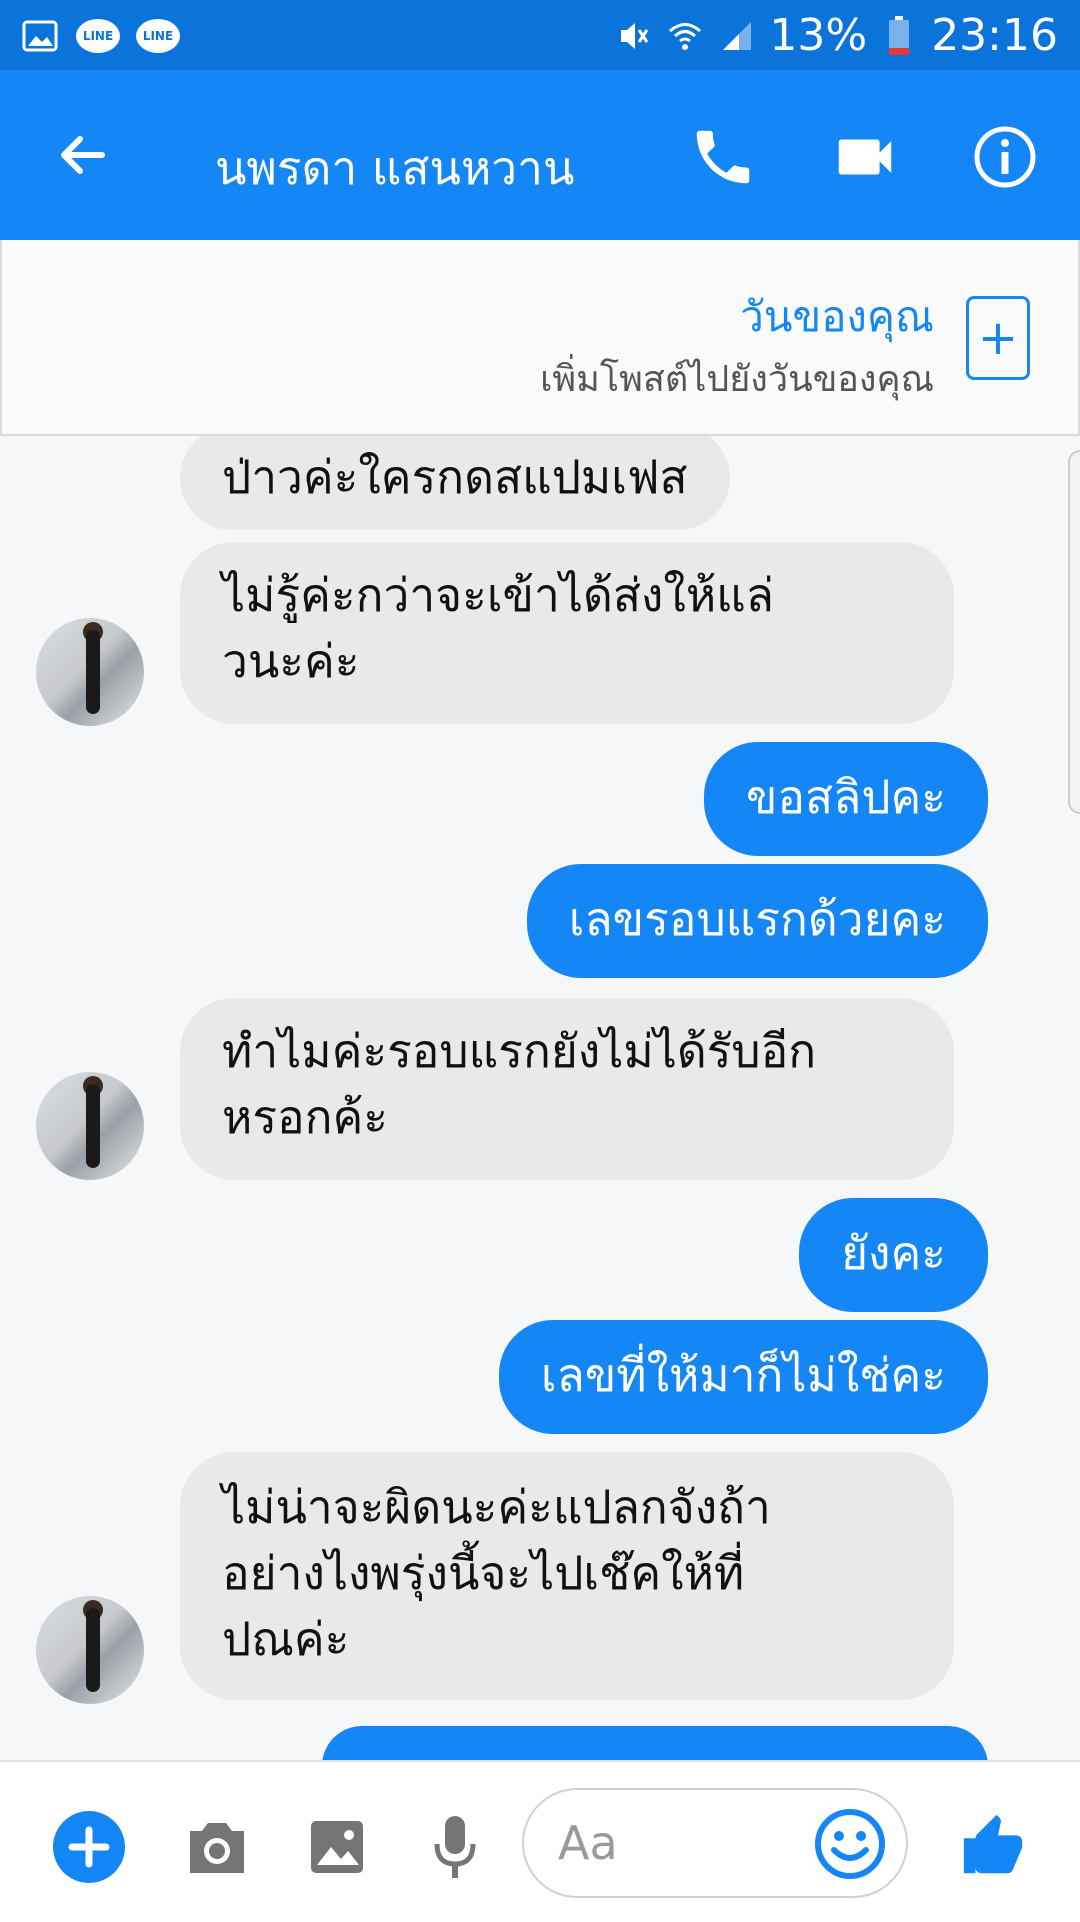  I want to click on battery-percent: 13%, so click(818, 35).